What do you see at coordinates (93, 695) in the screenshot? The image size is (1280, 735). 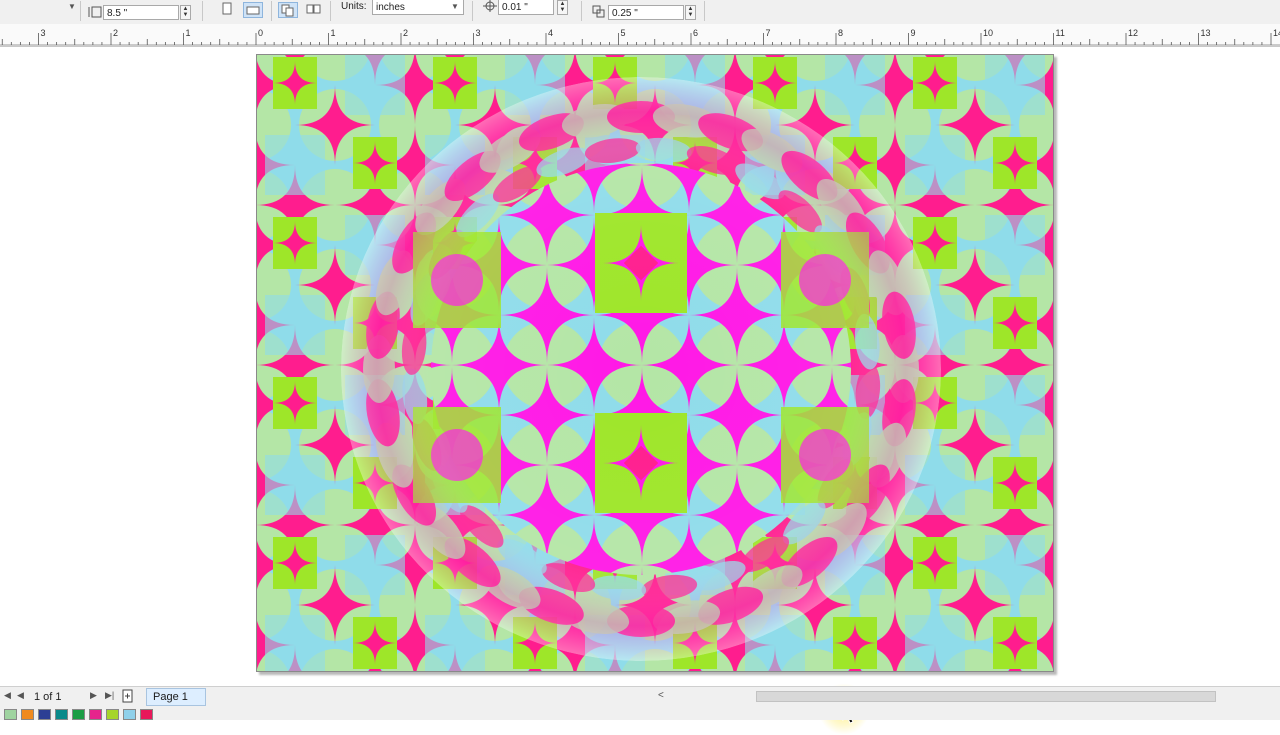 I see `next-page-icon: ▶` at bounding box center [93, 695].